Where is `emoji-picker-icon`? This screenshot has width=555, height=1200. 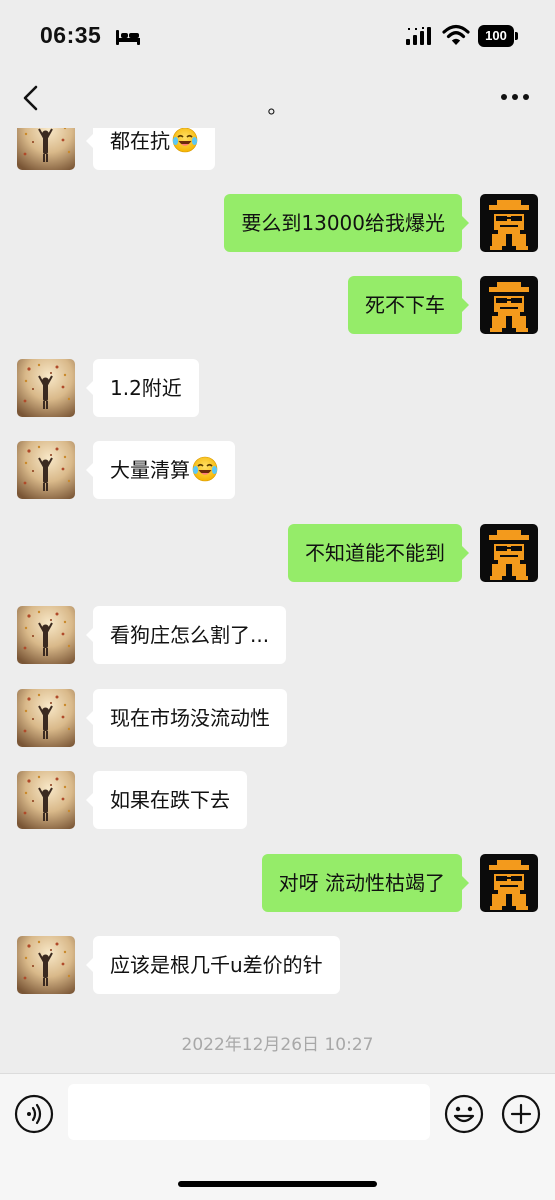 emoji-picker-icon is located at coordinates (464, 1114).